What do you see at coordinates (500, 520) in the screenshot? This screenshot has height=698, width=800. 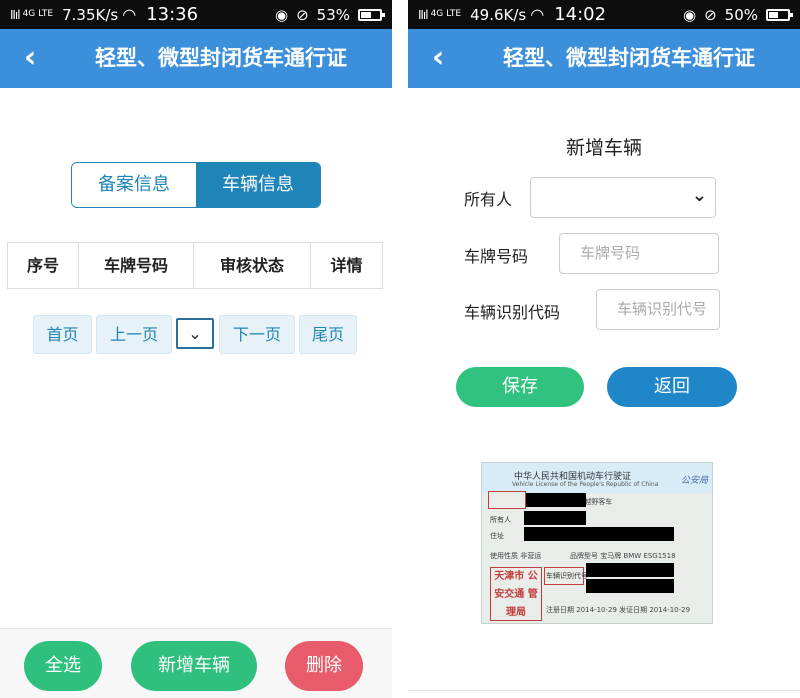 I see `license-owner-label: 所有人` at bounding box center [500, 520].